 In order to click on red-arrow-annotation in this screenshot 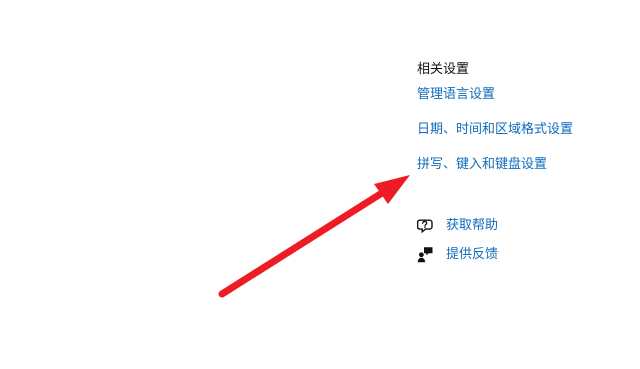, I will do `click(314, 236)`.